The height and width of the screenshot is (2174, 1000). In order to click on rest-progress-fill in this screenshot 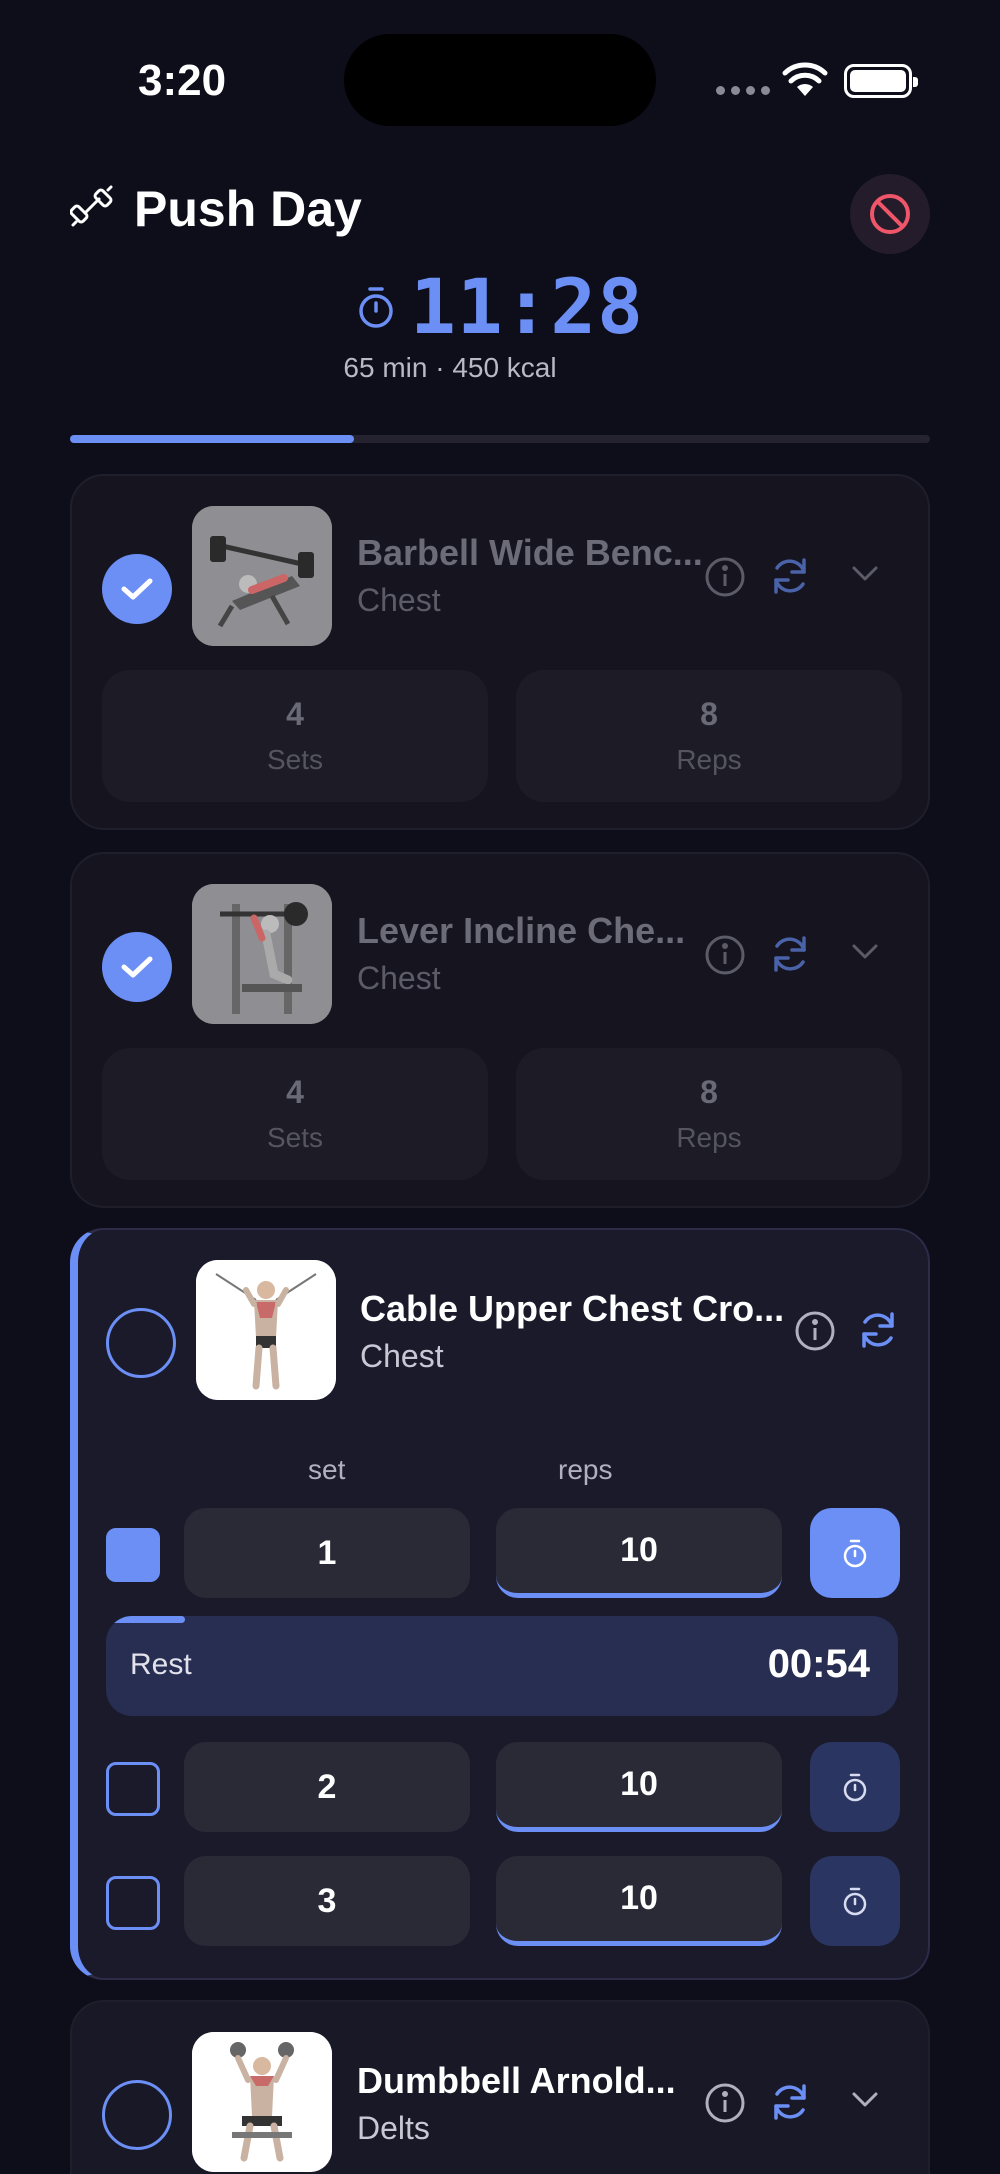, I will do `click(146, 1619)`.